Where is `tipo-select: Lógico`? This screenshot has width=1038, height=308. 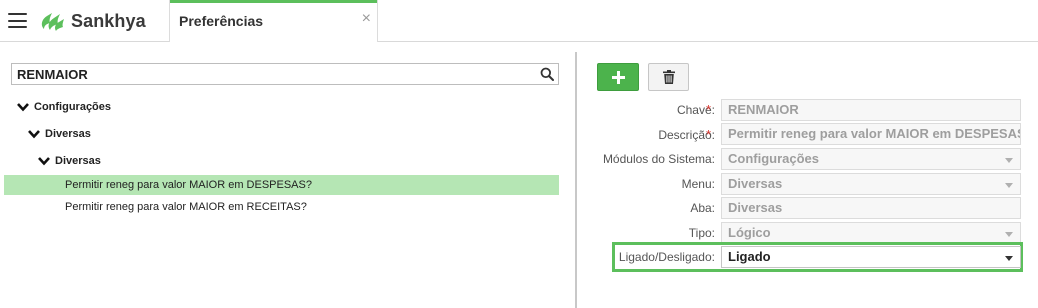
tipo-select: Lógico is located at coordinates (871, 233).